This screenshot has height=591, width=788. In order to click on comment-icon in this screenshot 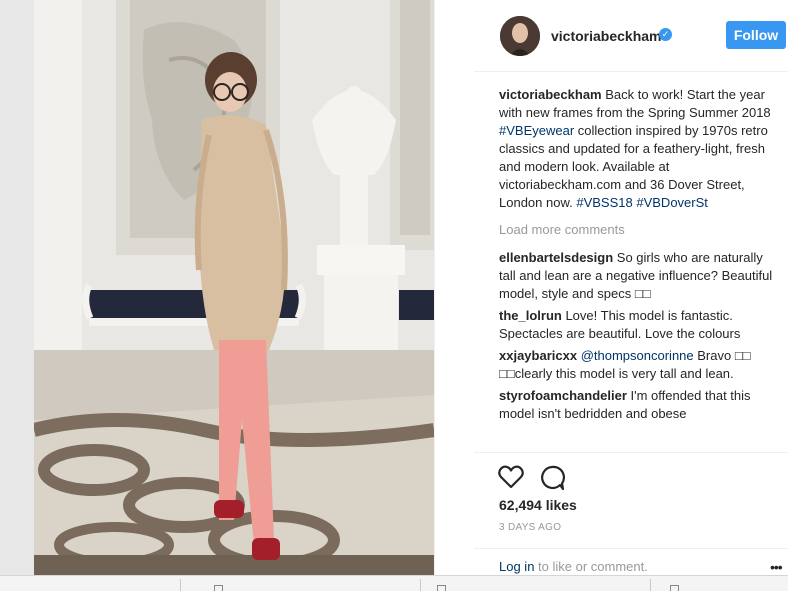, I will do `click(552, 478)`.